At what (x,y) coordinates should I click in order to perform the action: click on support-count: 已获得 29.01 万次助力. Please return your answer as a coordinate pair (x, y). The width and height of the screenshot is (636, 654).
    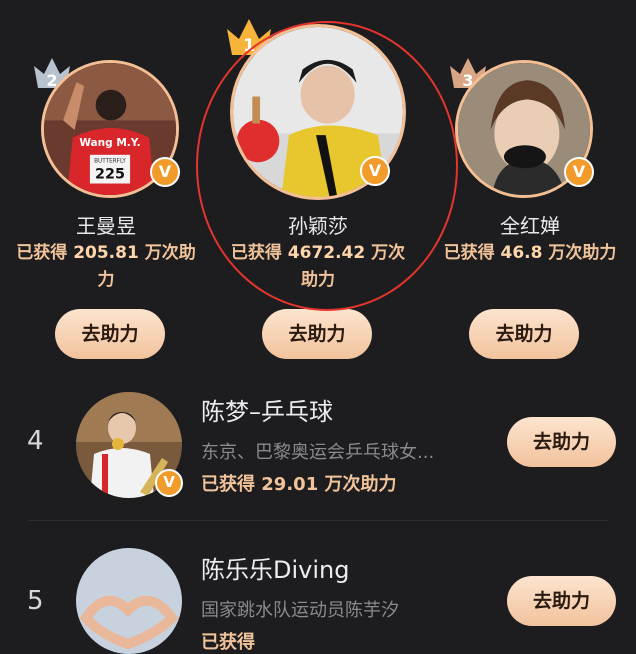
    Looking at the image, I should click on (299, 484).